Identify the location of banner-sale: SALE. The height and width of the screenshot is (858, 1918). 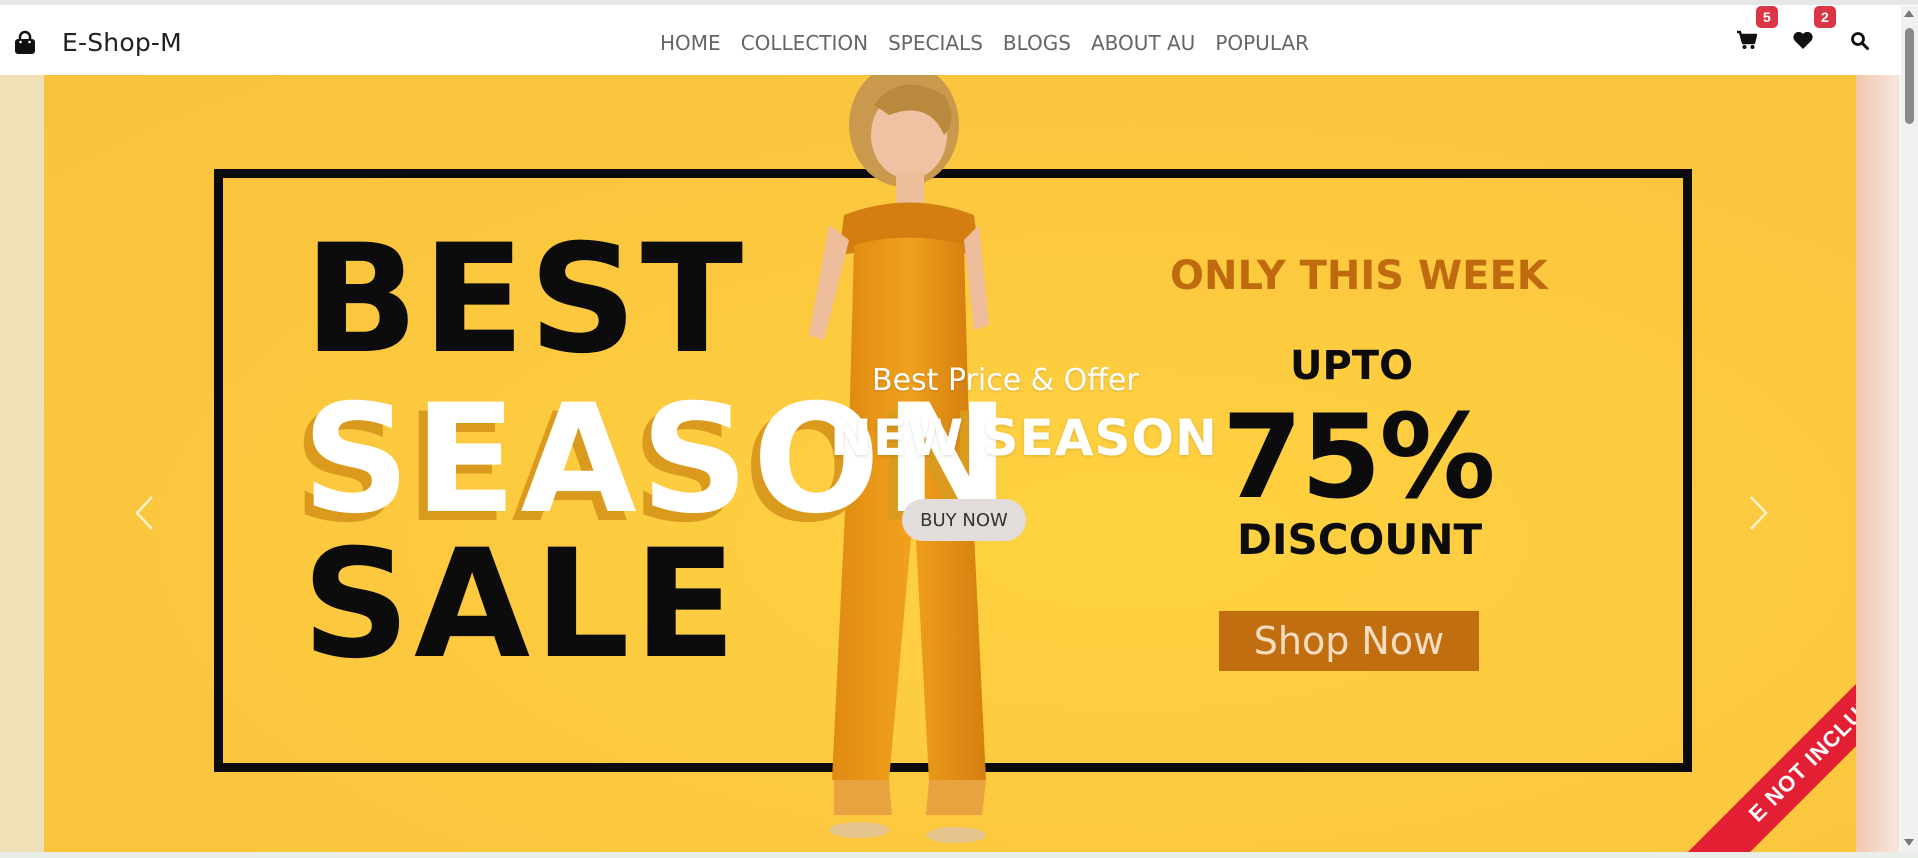
(521, 605).